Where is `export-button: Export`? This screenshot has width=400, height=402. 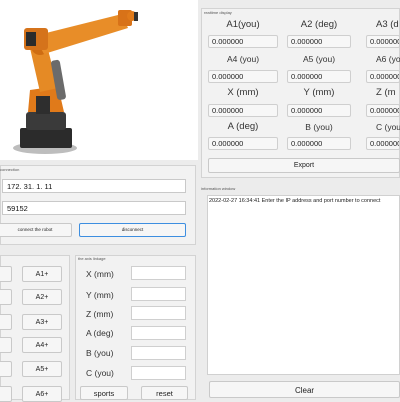
export-button: Export is located at coordinates (304, 165).